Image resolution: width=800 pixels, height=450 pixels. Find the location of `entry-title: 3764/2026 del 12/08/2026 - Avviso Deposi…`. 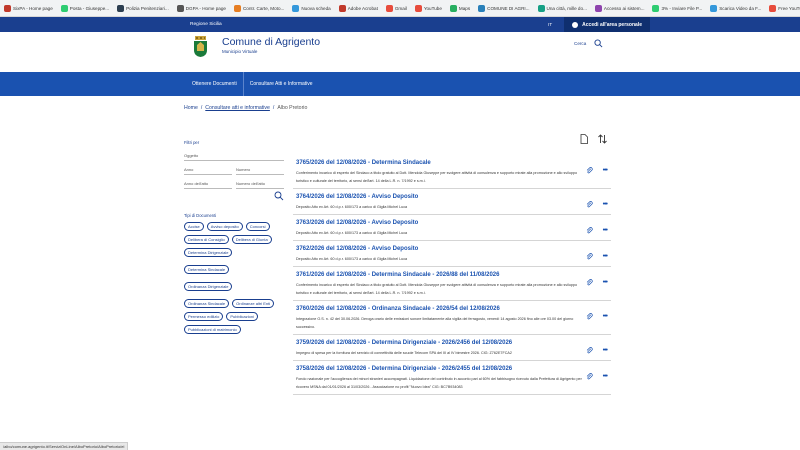

entry-title: 3764/2026 del 12/08/2026 - Avviso Deposi… is located at coordinates (453, 197).